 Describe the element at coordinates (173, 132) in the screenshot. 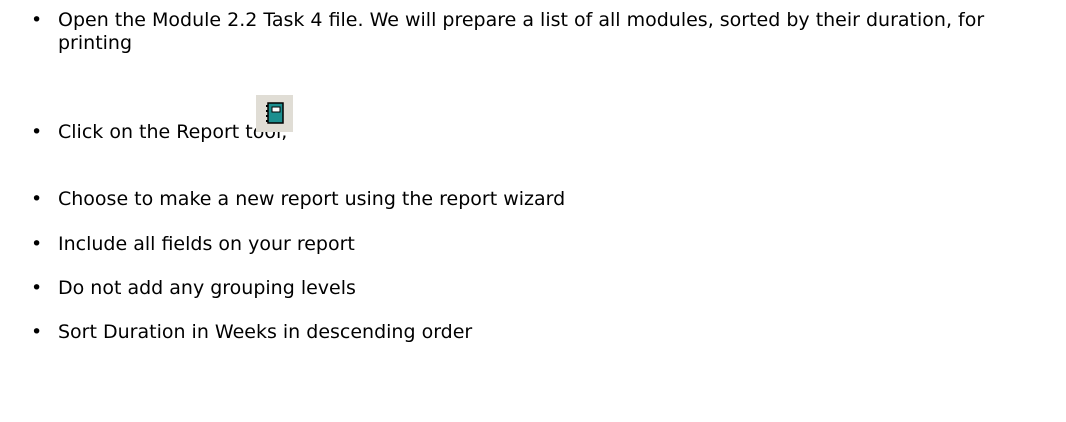

I see `step-text: Click on the Report tool,` at that location.